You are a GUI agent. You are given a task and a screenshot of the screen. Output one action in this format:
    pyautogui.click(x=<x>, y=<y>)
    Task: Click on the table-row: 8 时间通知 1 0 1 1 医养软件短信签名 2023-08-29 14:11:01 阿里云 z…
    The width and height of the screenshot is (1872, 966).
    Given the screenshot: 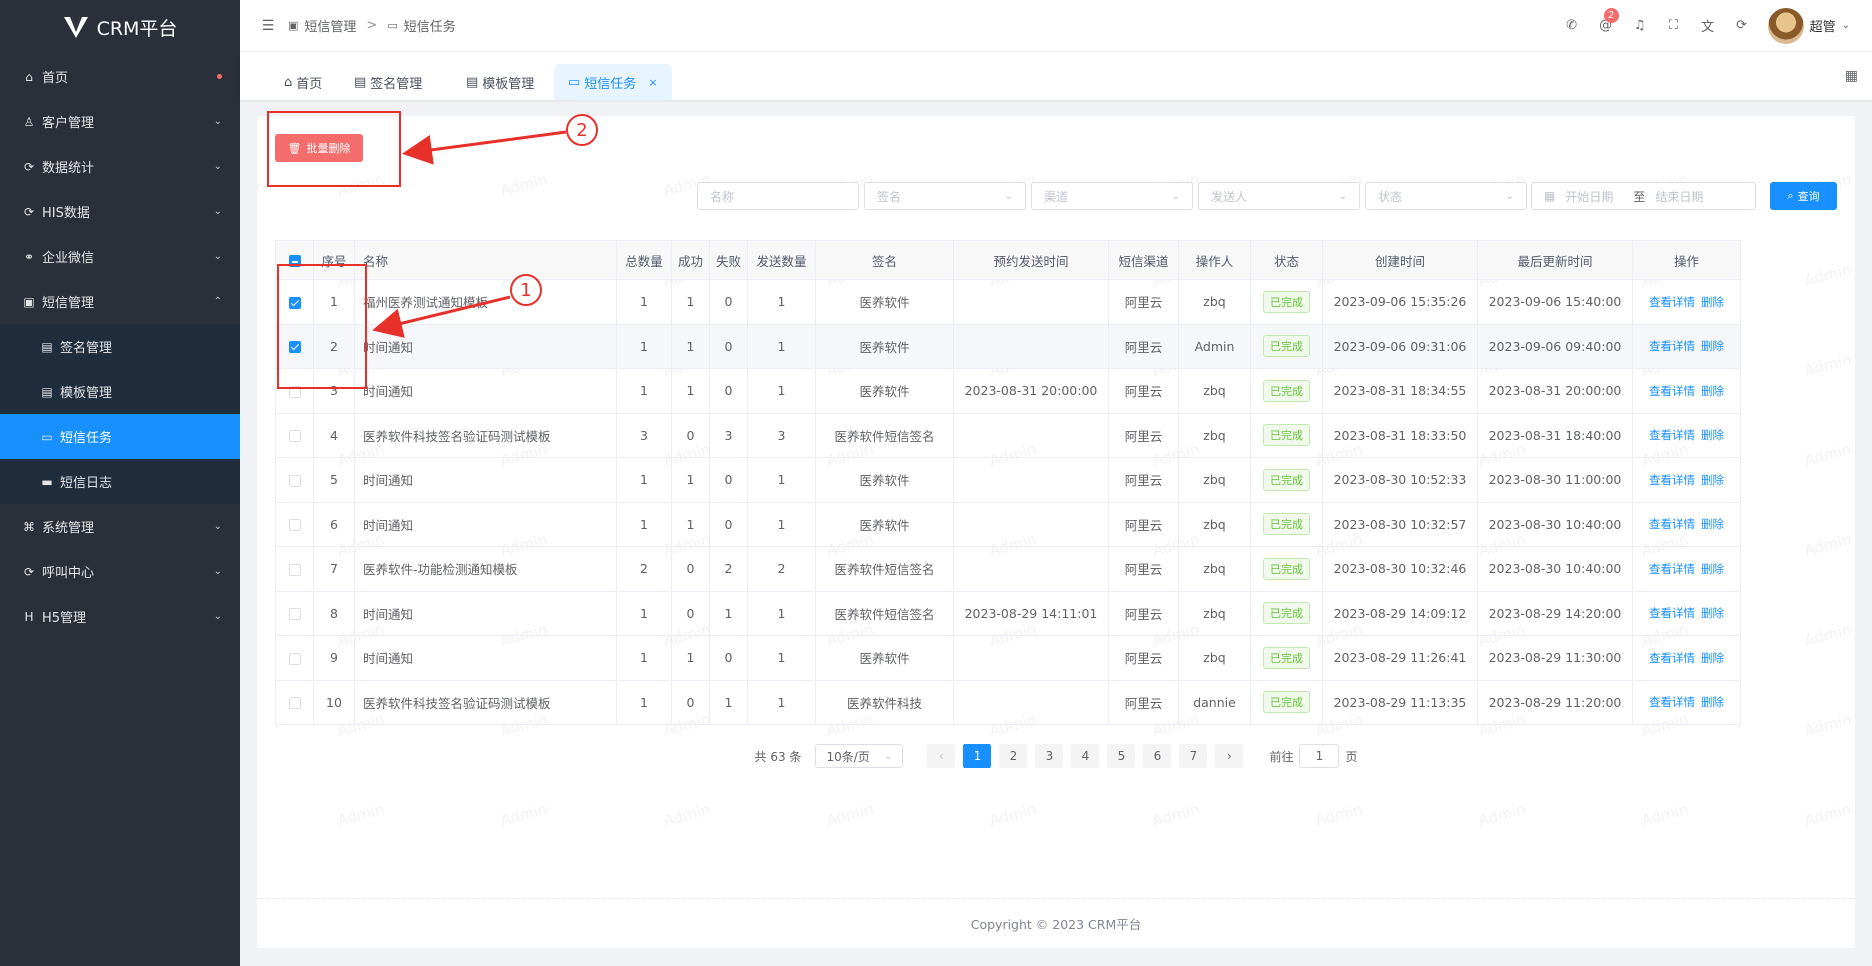 What is the action you would take?
    pyautogui.click(x=1008, y=613)
    